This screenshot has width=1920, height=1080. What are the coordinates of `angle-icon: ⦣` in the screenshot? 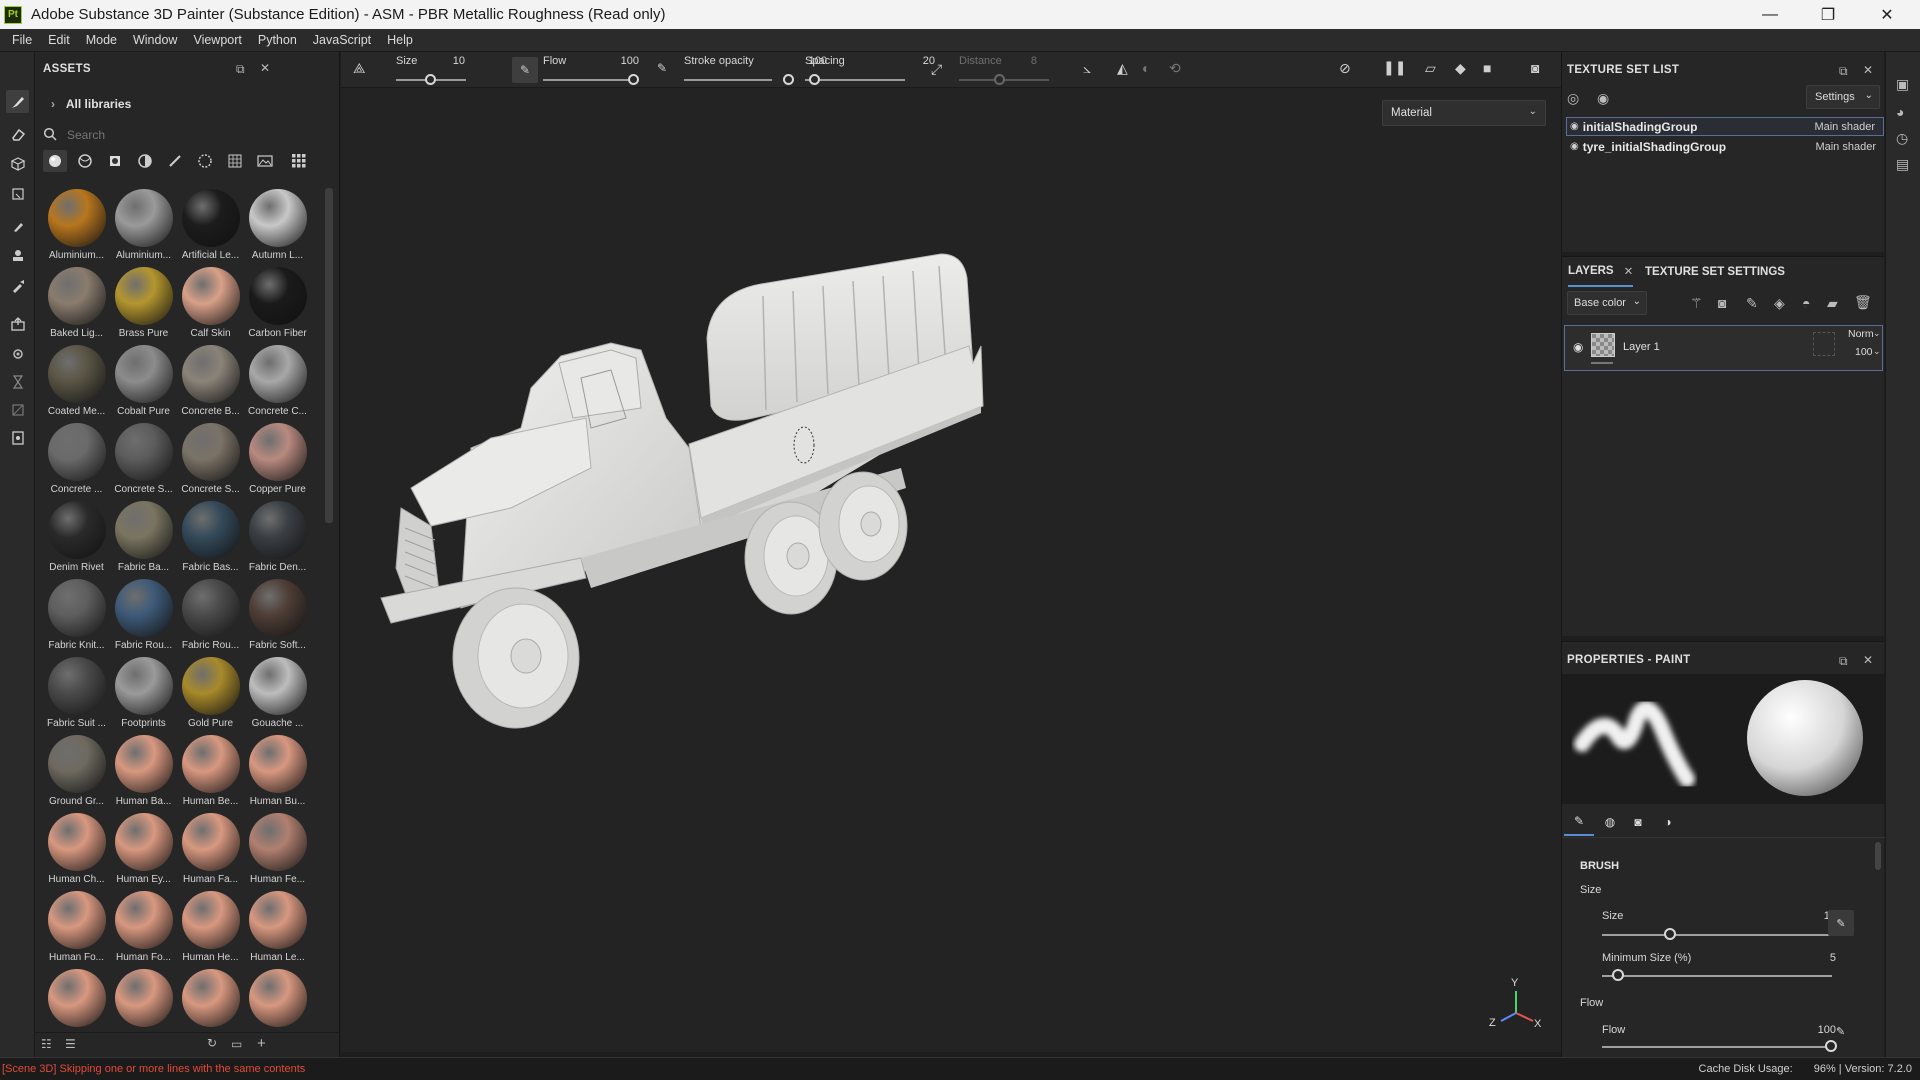 It's located at (1087, 68).